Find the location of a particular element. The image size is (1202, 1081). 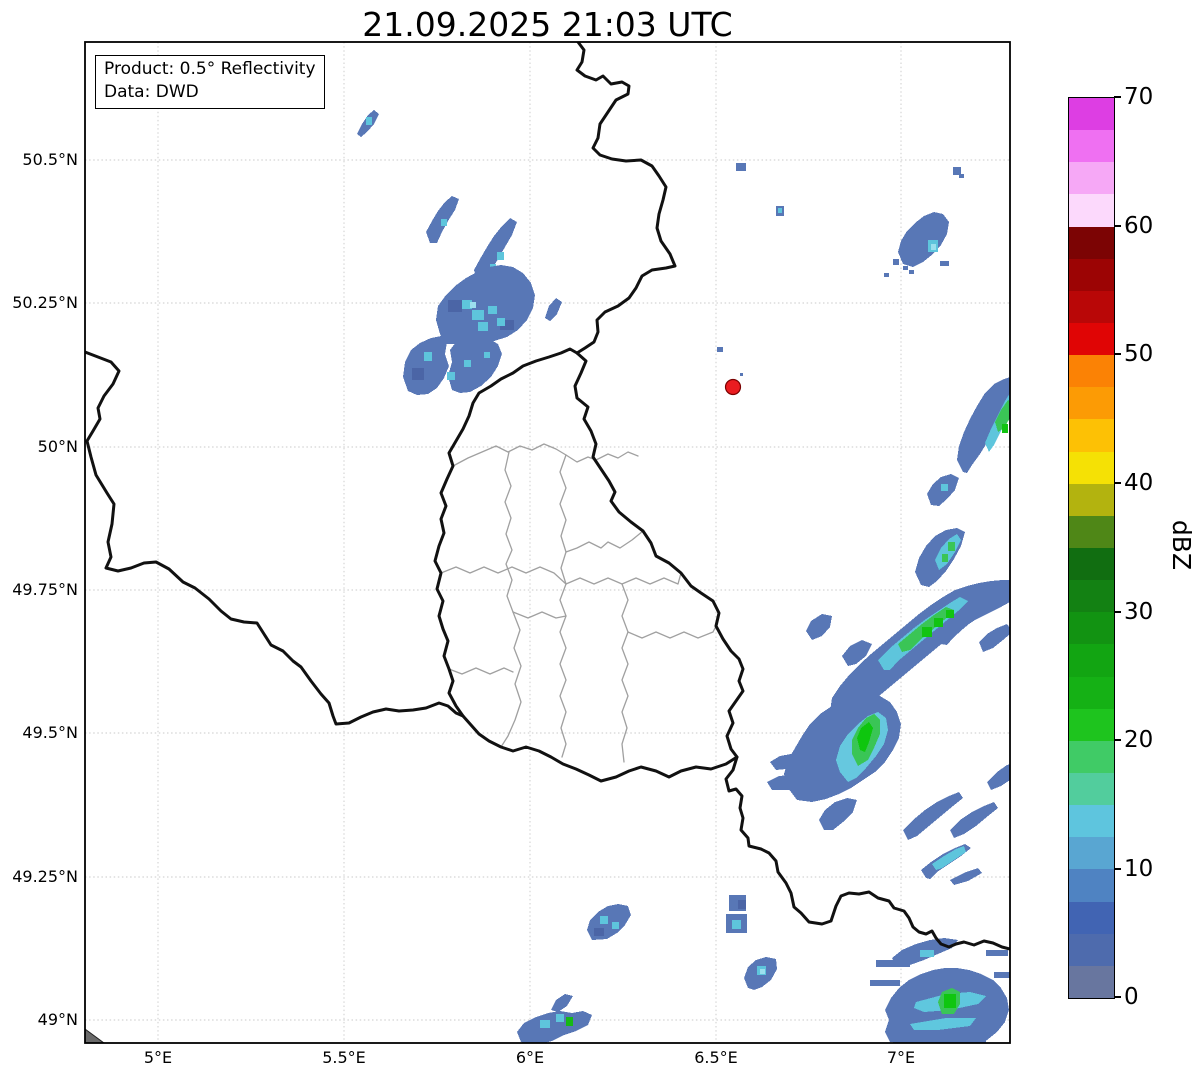

ytick-label: 50.25°N is located at coordinates (45, 302).